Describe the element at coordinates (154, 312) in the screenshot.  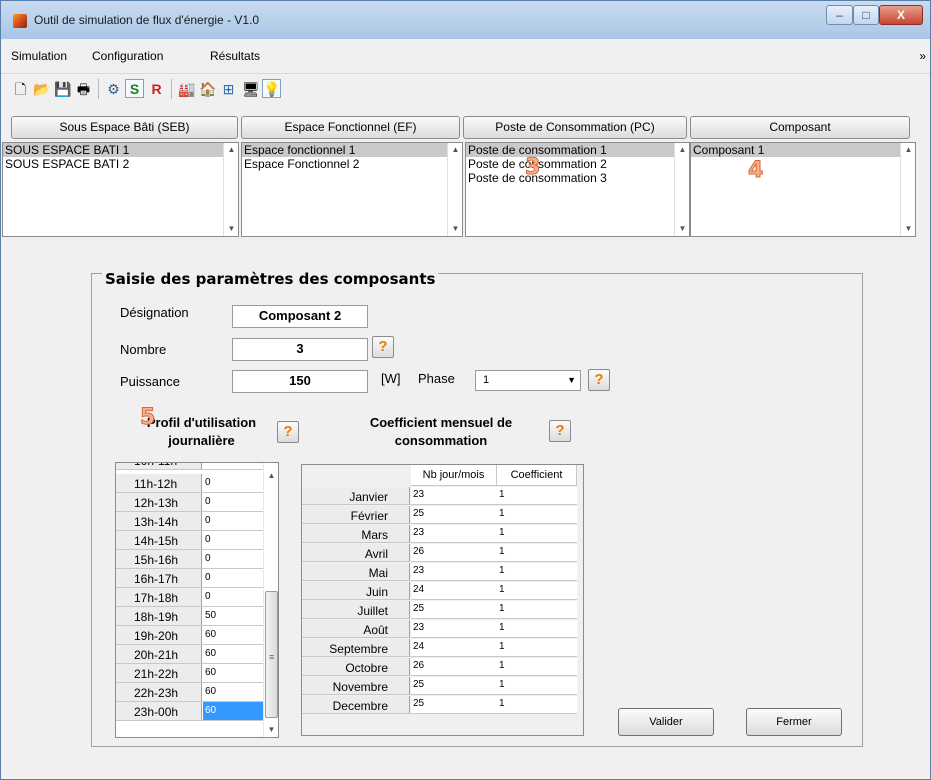
I see `designation-label: Désignation` at that location.